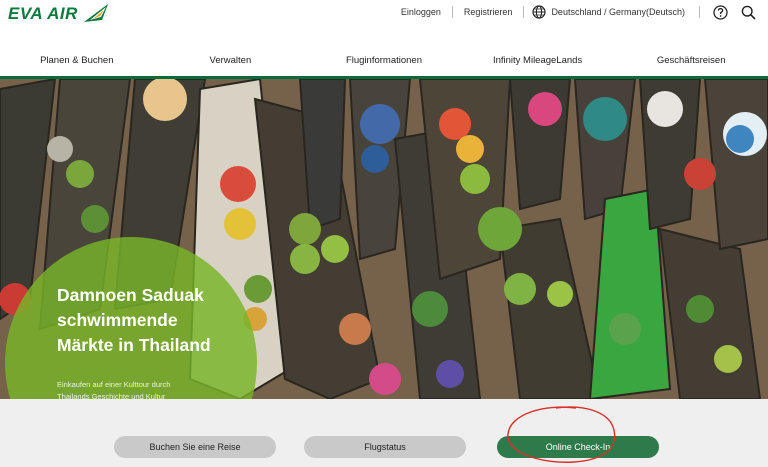 The height and width of the screenshot is (467, 768). I want to click on language-selector: Deutschland / Germany(Deutsch), so click(611, 12).